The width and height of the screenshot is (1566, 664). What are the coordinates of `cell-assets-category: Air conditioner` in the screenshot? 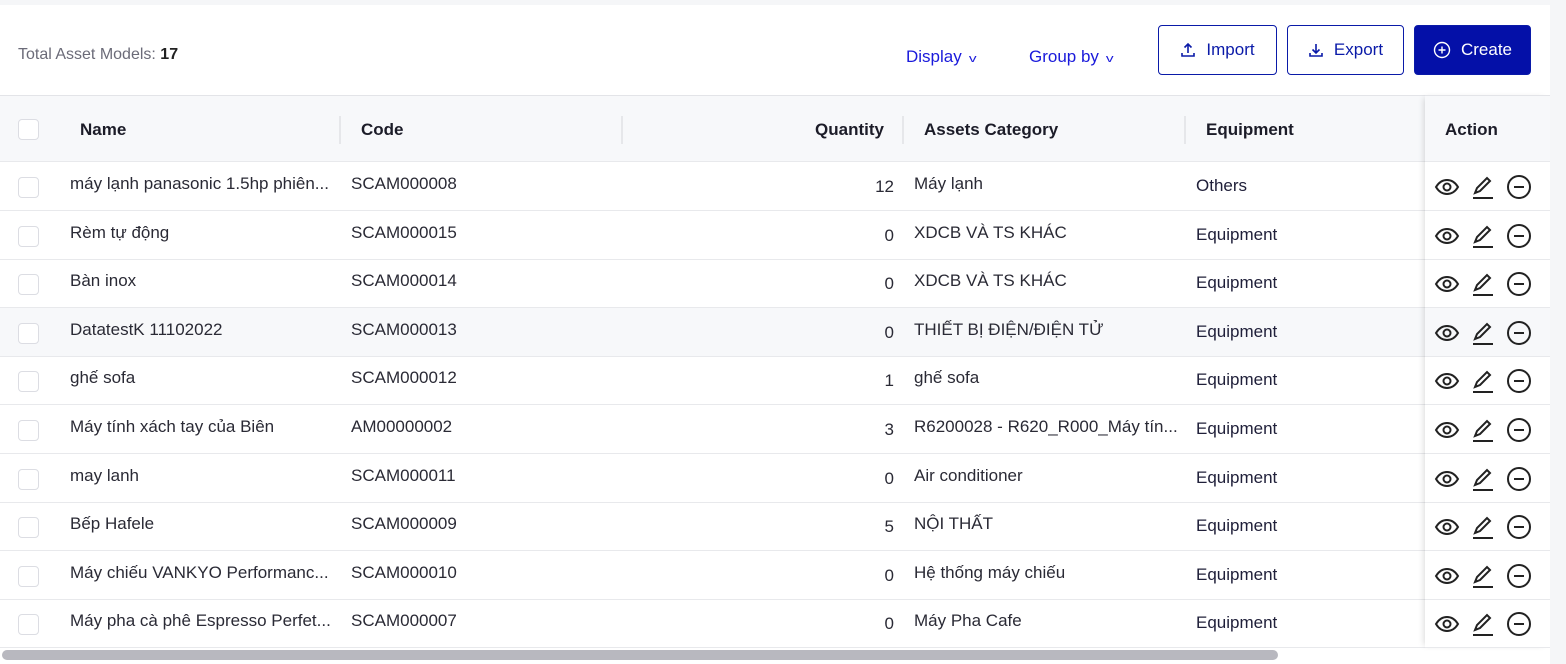 It's located at (968, 475).